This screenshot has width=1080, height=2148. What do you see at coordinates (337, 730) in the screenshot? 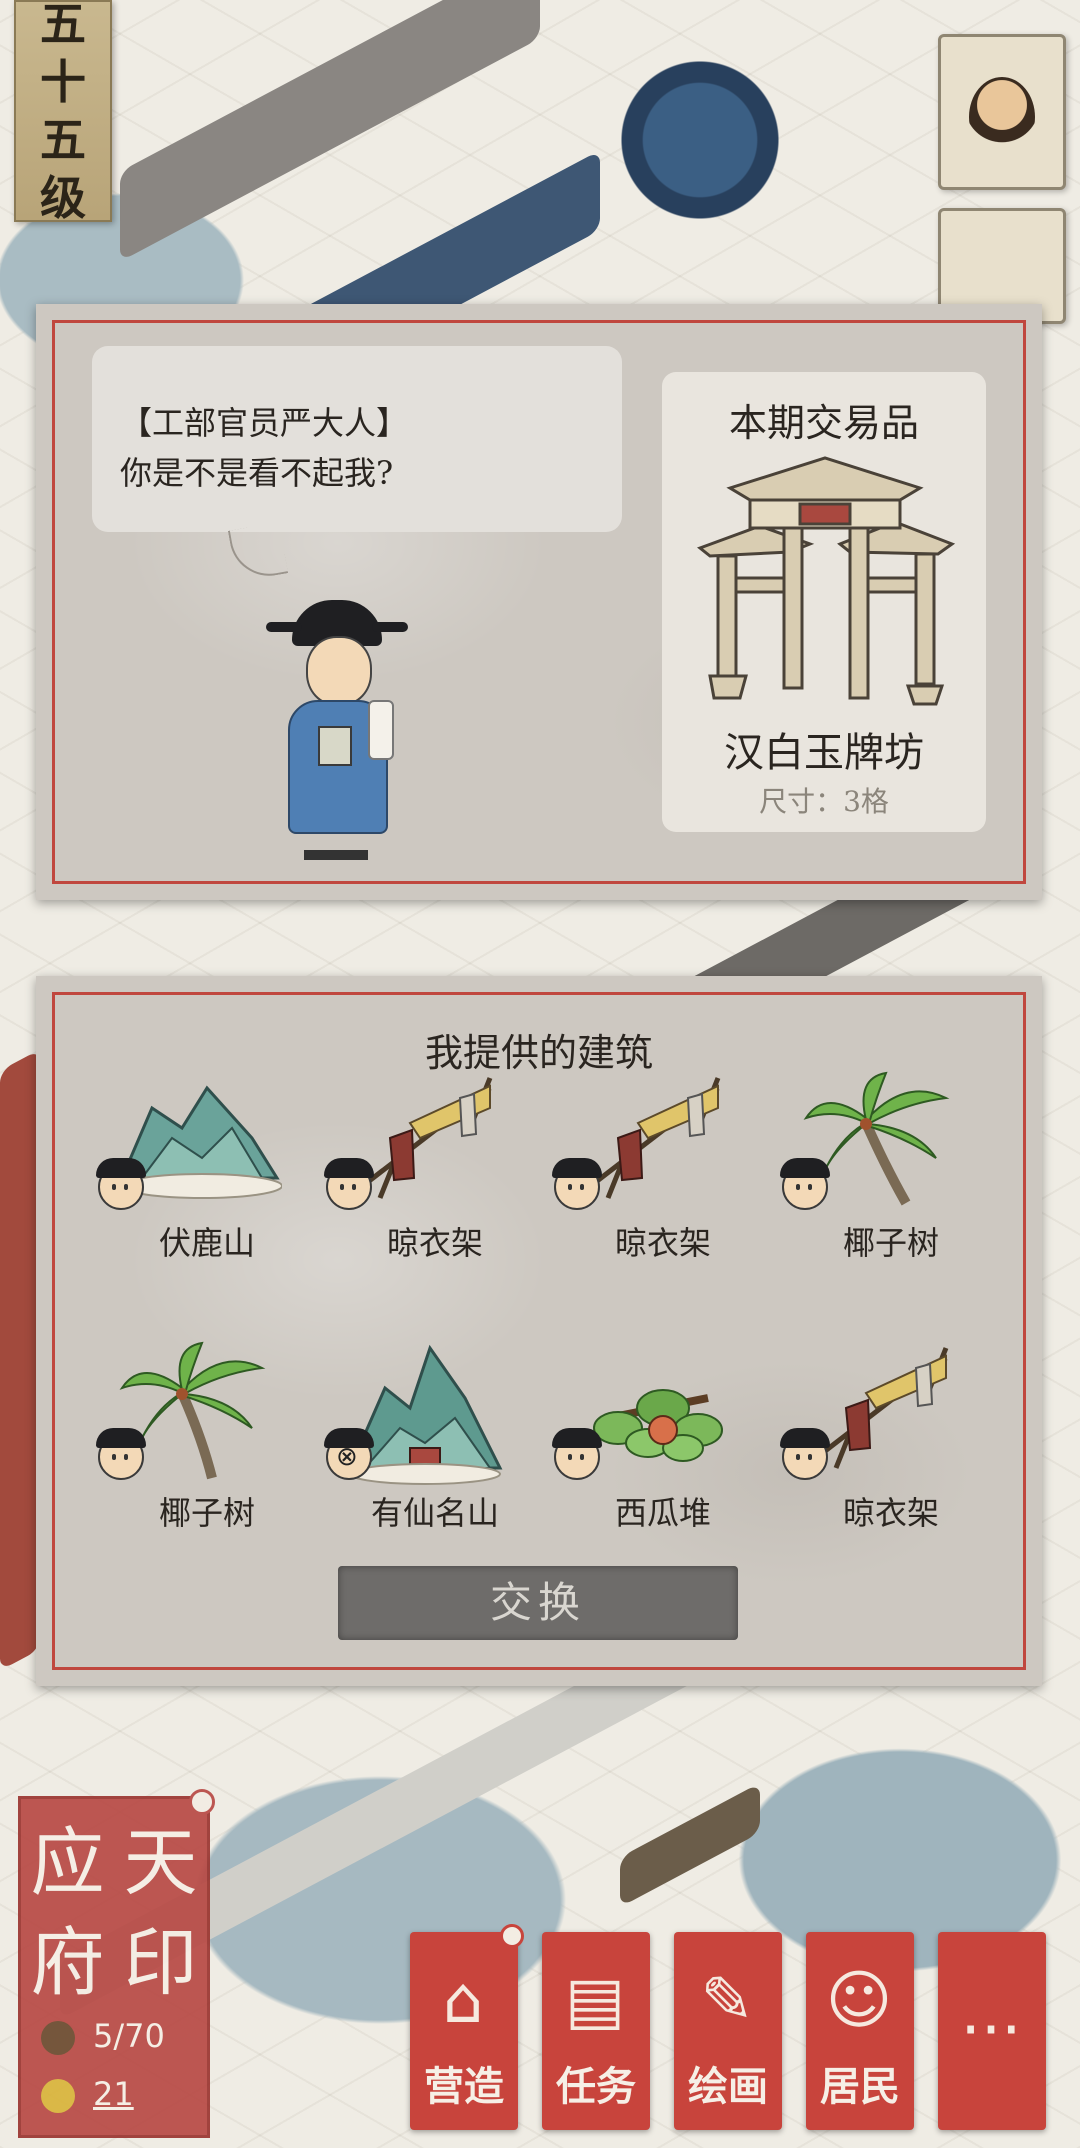
I see `official-character-icon` at bounding box center [337, 730].